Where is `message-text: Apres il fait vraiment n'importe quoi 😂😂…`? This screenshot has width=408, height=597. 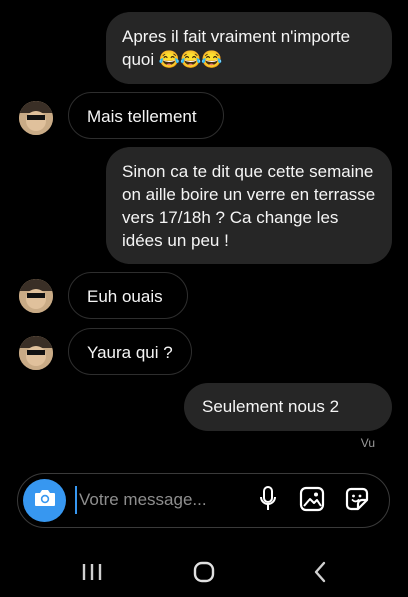
message-text: Apres il fait vraiment n'importe quoi 😂😂… is located at coordinates (236, 48).